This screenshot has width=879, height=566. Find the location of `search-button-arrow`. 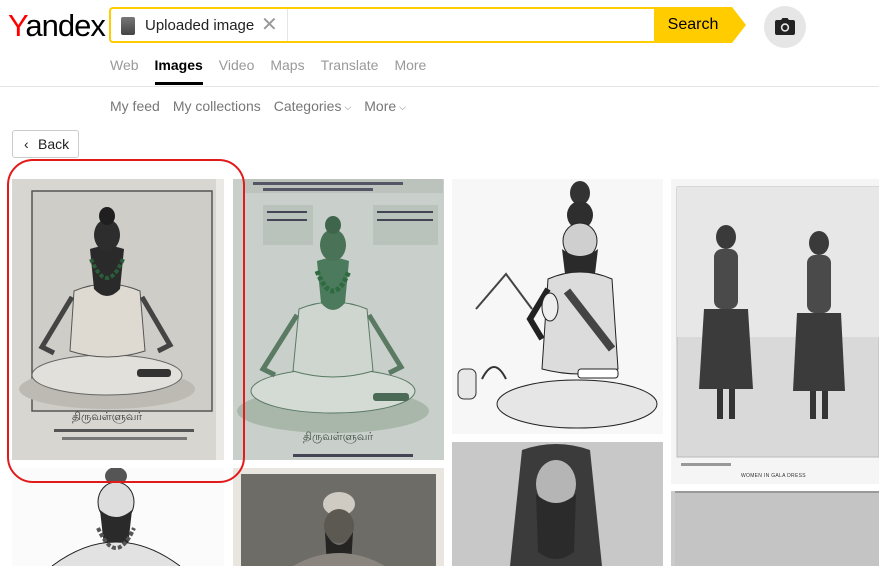

search-button-arrow is located at coordinates (739, 25).